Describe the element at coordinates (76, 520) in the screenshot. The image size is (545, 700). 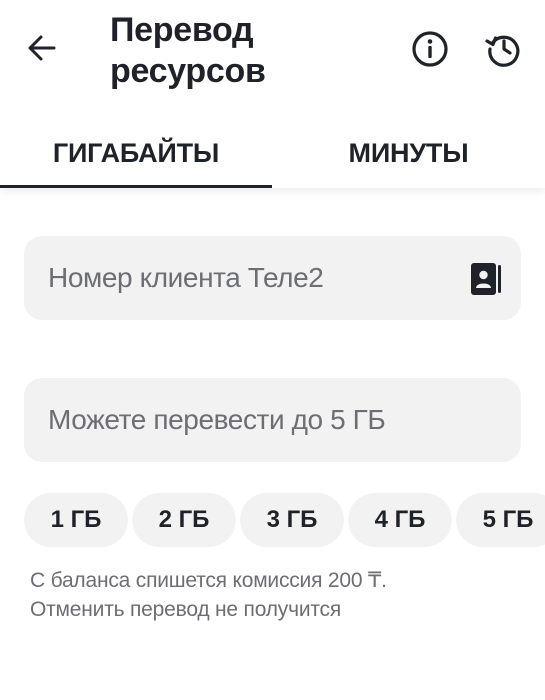
I see `amount-chip-1gb: 1 ГБ` at that location.